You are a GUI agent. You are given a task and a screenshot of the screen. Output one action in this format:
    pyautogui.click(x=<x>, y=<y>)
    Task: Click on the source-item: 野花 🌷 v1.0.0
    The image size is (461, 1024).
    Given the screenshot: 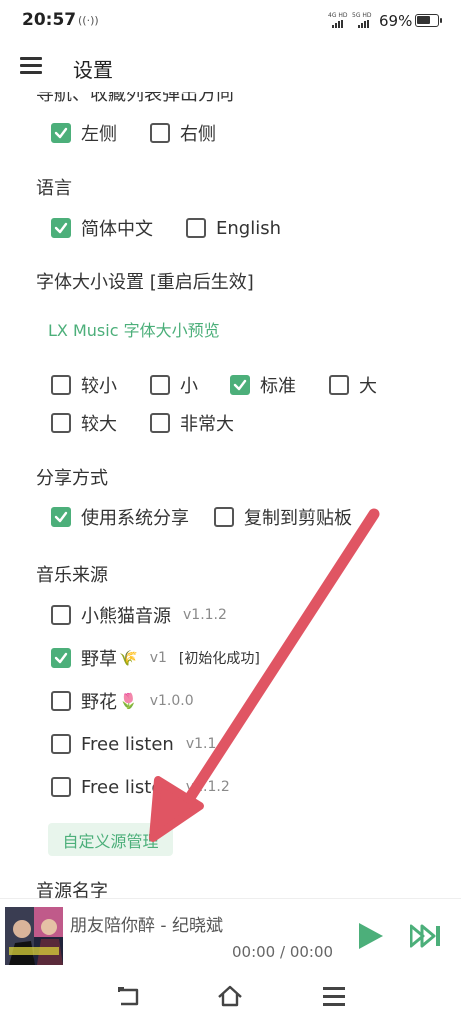 What is the action you would take?
    pyautogui.click(x=122, y=701)
    